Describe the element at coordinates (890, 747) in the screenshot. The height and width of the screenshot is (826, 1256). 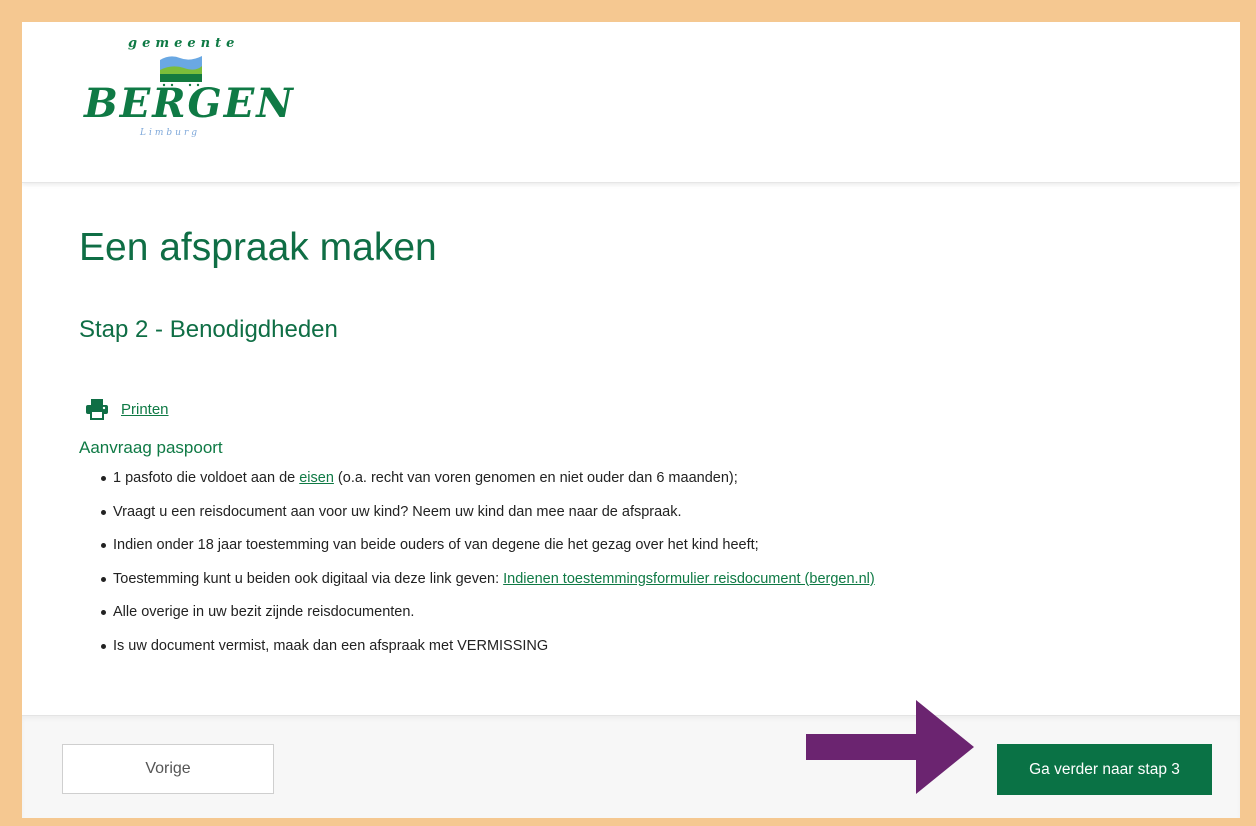
I see `arrow-right-icon` at that location.